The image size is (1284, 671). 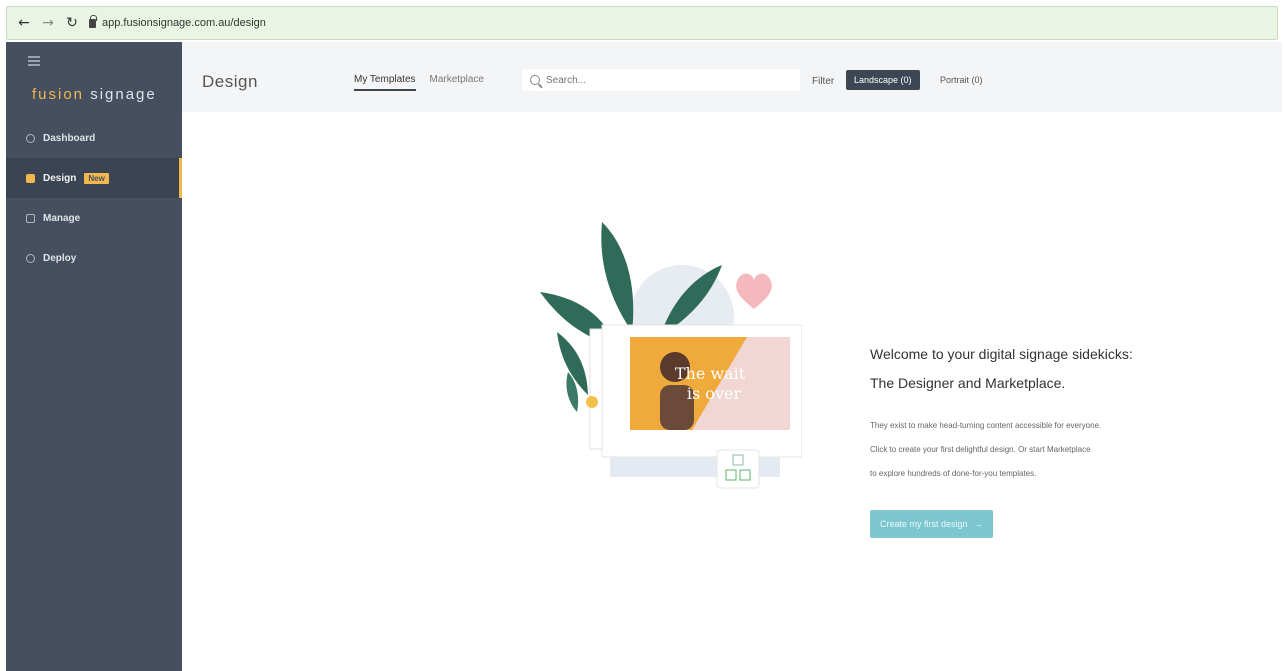 What do you see at coordinates (62, 218) in the screenshot?
I see `sidebar-item-label: Manage` at bounding box center [62, 218].